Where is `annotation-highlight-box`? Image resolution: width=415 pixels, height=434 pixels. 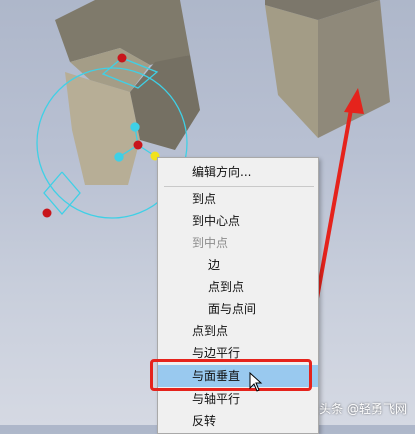
annotation-highlight-box is located at coordinates (231, 375).